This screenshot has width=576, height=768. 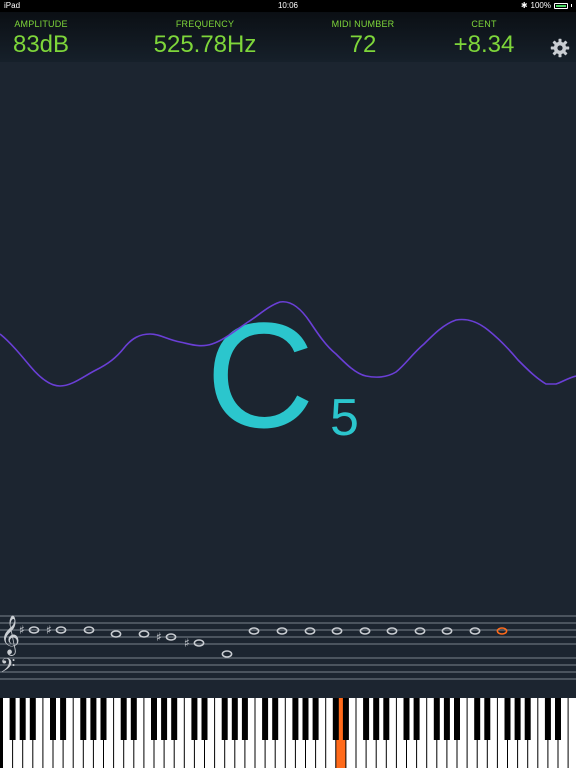 What do you see at coordinates (484, 44) in the screenshot?
I see `cent-value: +8.34` at bounding box center [484, 44].